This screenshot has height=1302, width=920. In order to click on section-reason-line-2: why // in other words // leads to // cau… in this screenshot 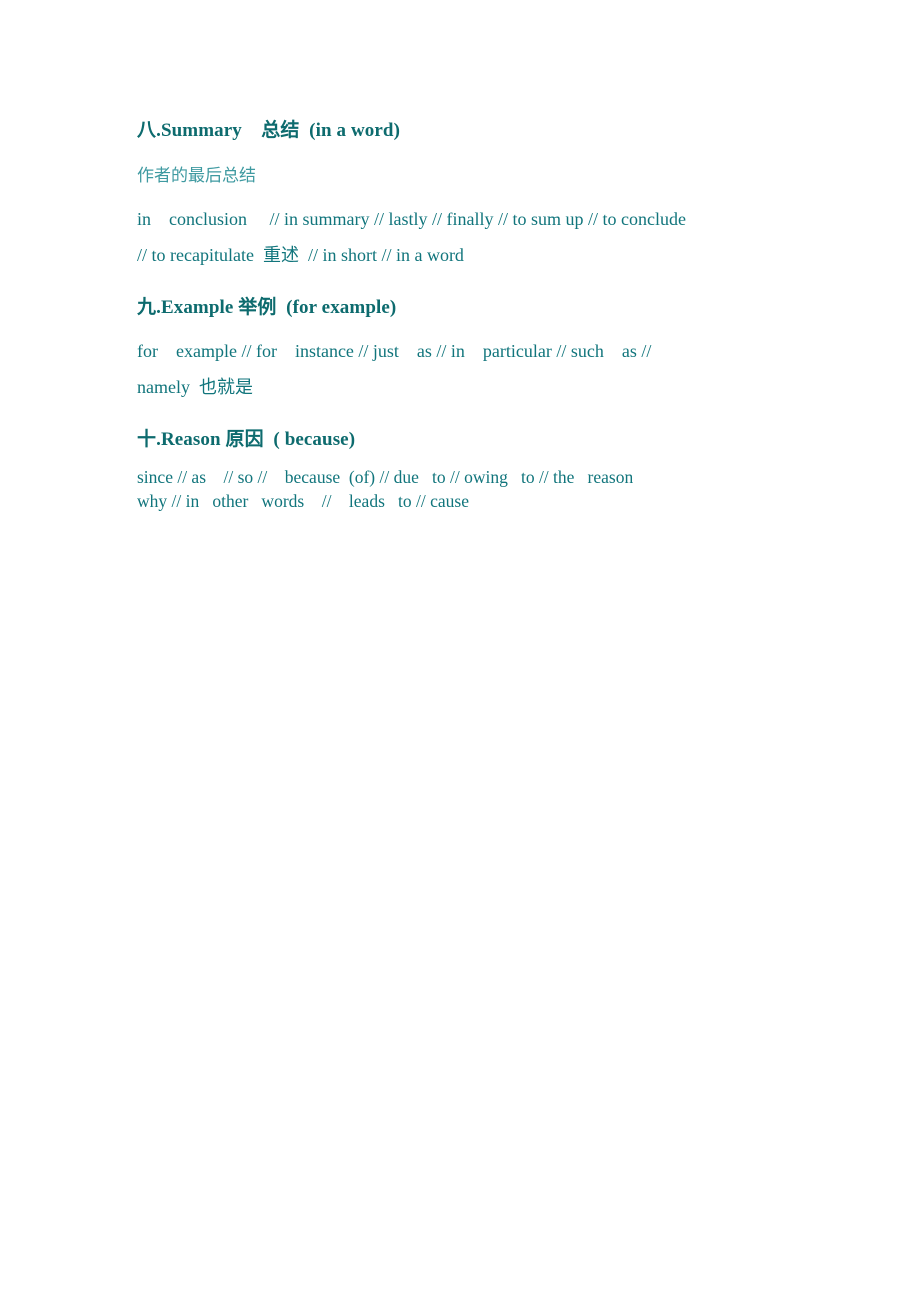, I will do `click(303, 501)`.